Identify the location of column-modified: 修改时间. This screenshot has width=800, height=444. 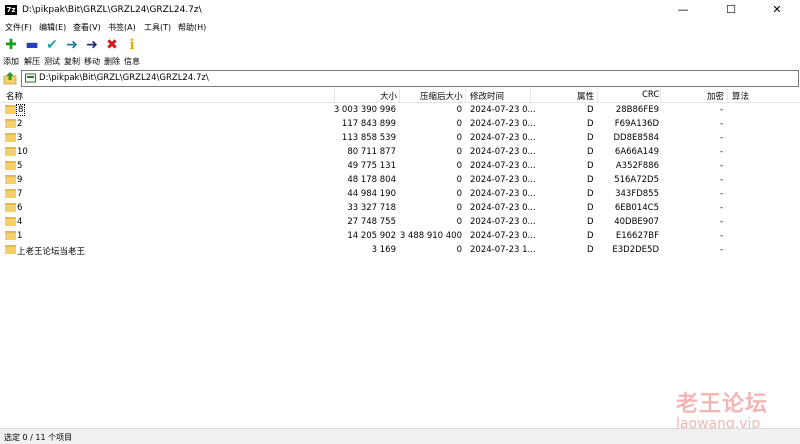
(487, 96).